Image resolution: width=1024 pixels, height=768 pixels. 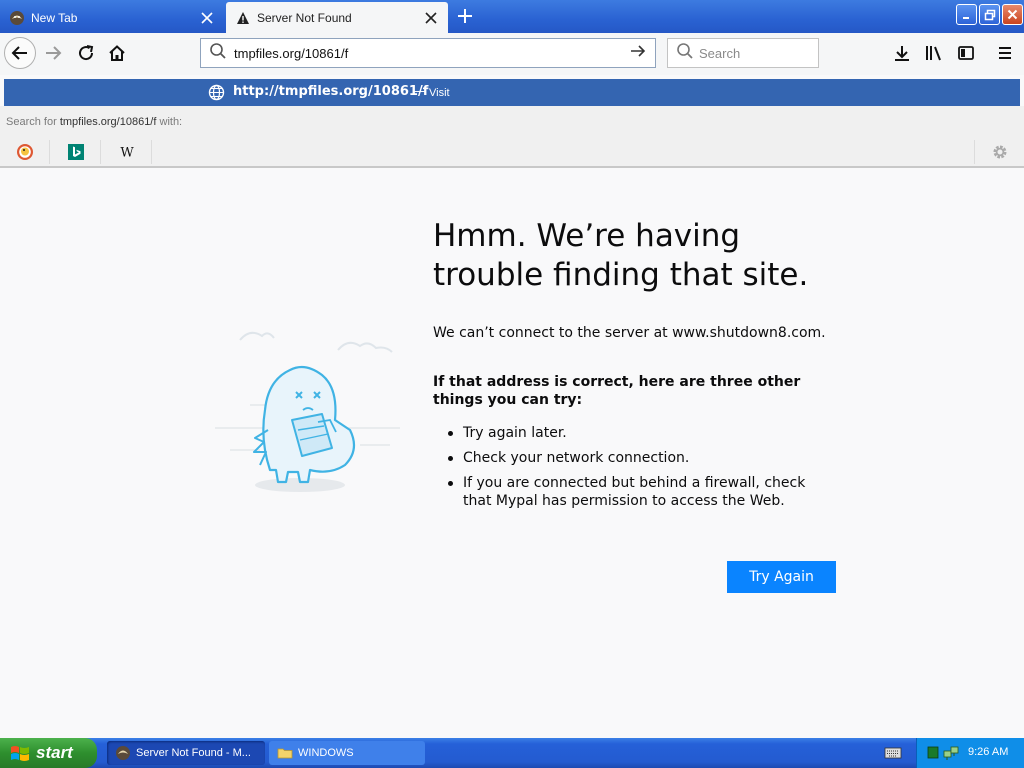 I want to click on bing-icon, so click(x=75, y=152).